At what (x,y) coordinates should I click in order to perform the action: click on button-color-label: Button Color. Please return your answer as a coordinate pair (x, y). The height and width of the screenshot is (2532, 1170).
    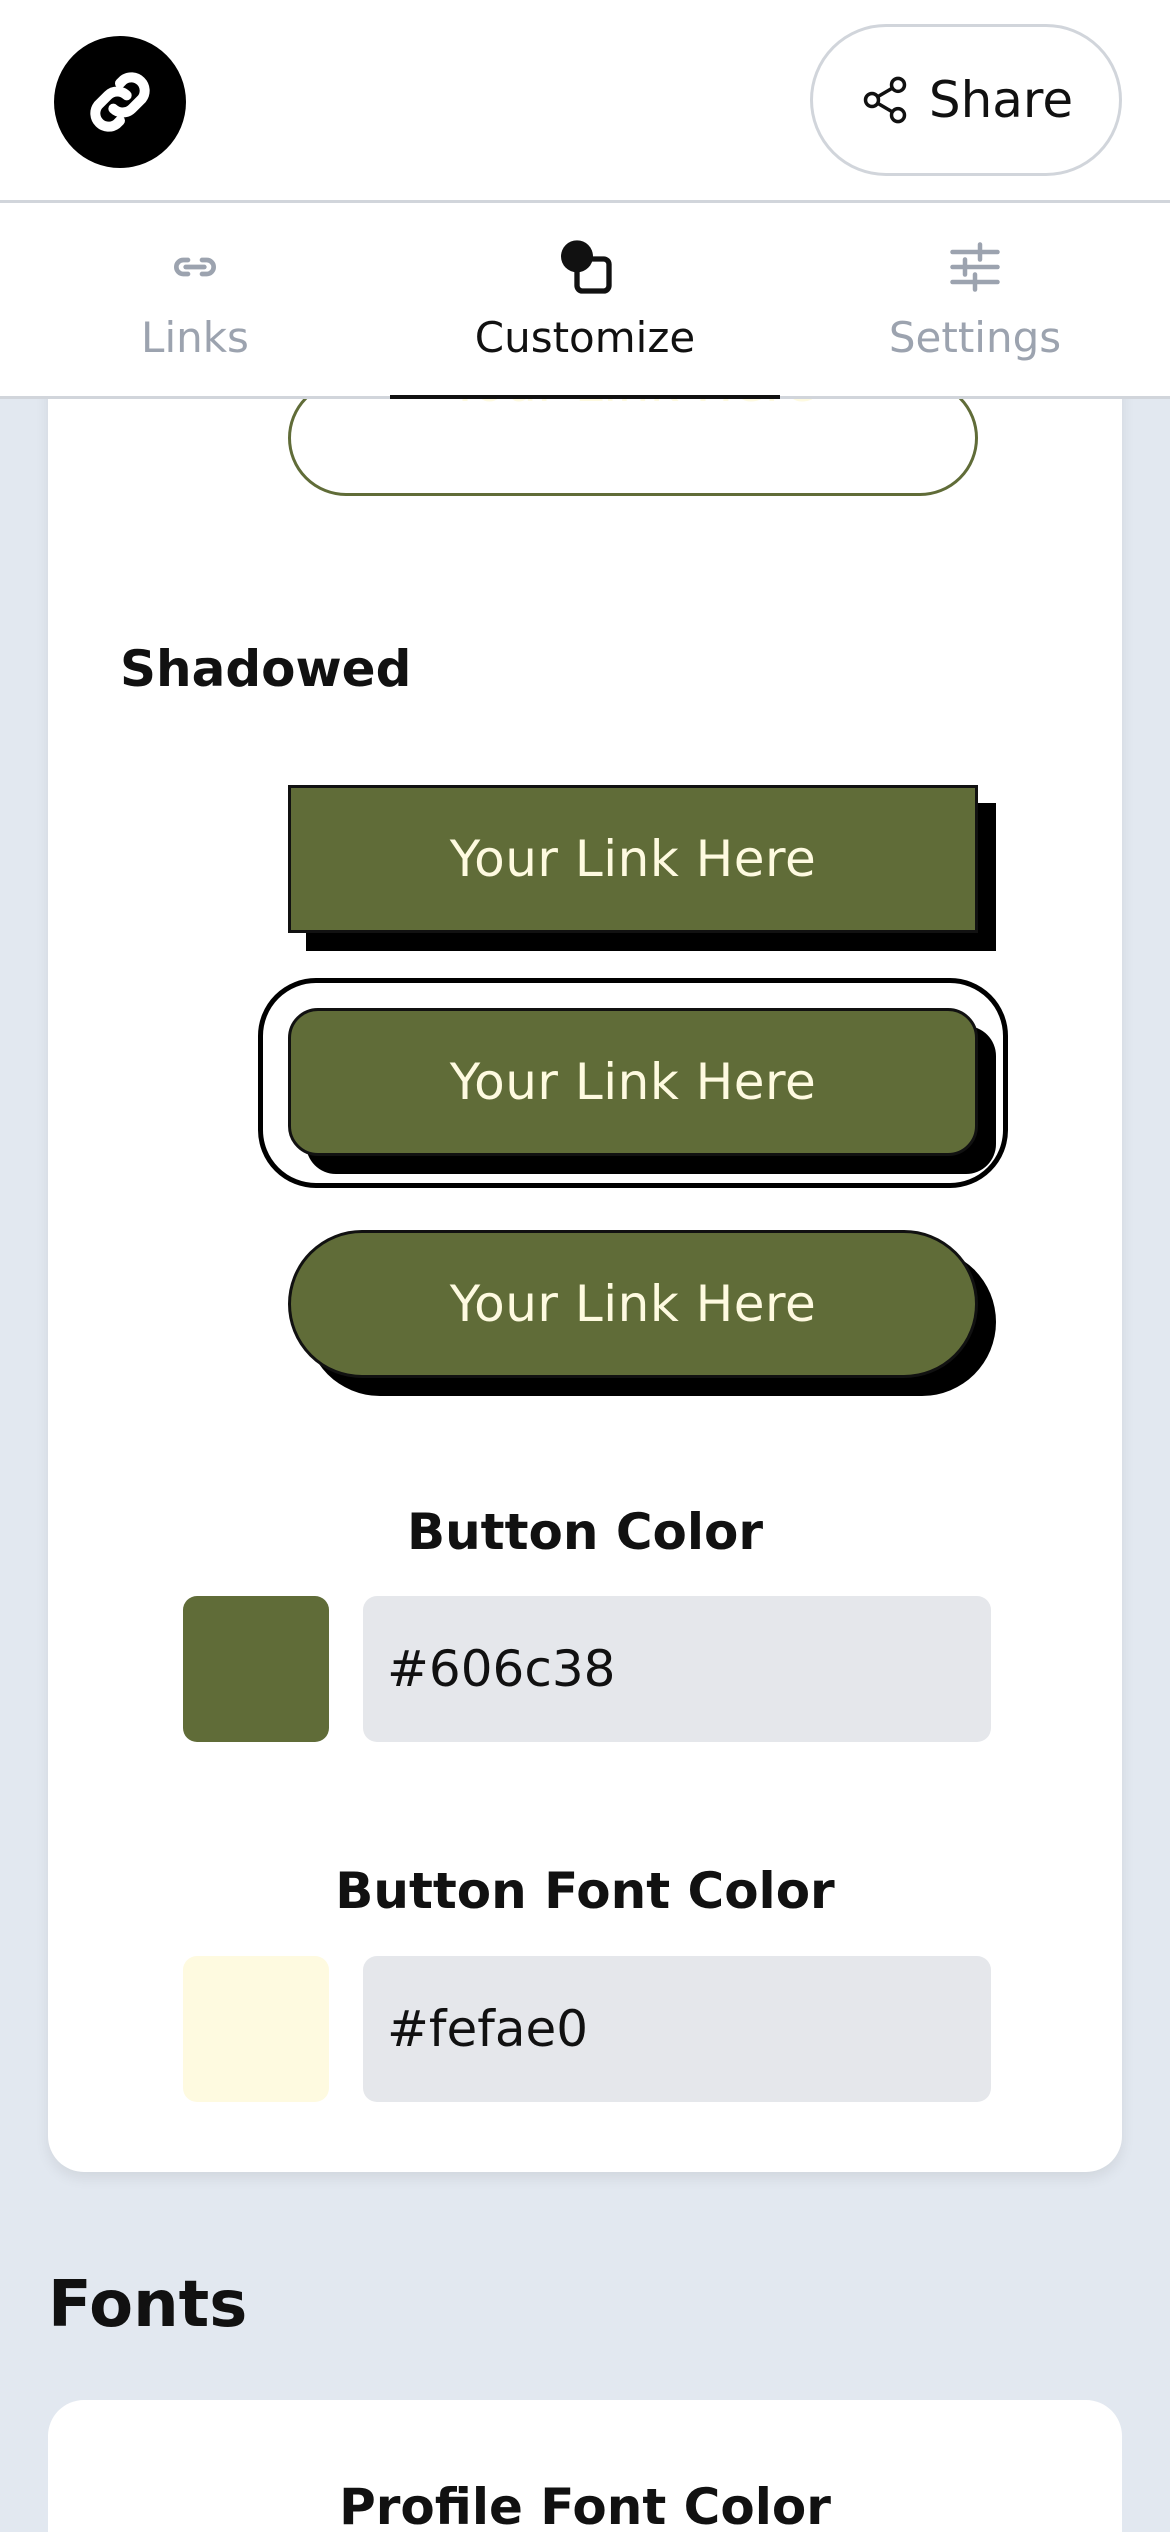
    Looking at the image, I should click on (585, 1532).